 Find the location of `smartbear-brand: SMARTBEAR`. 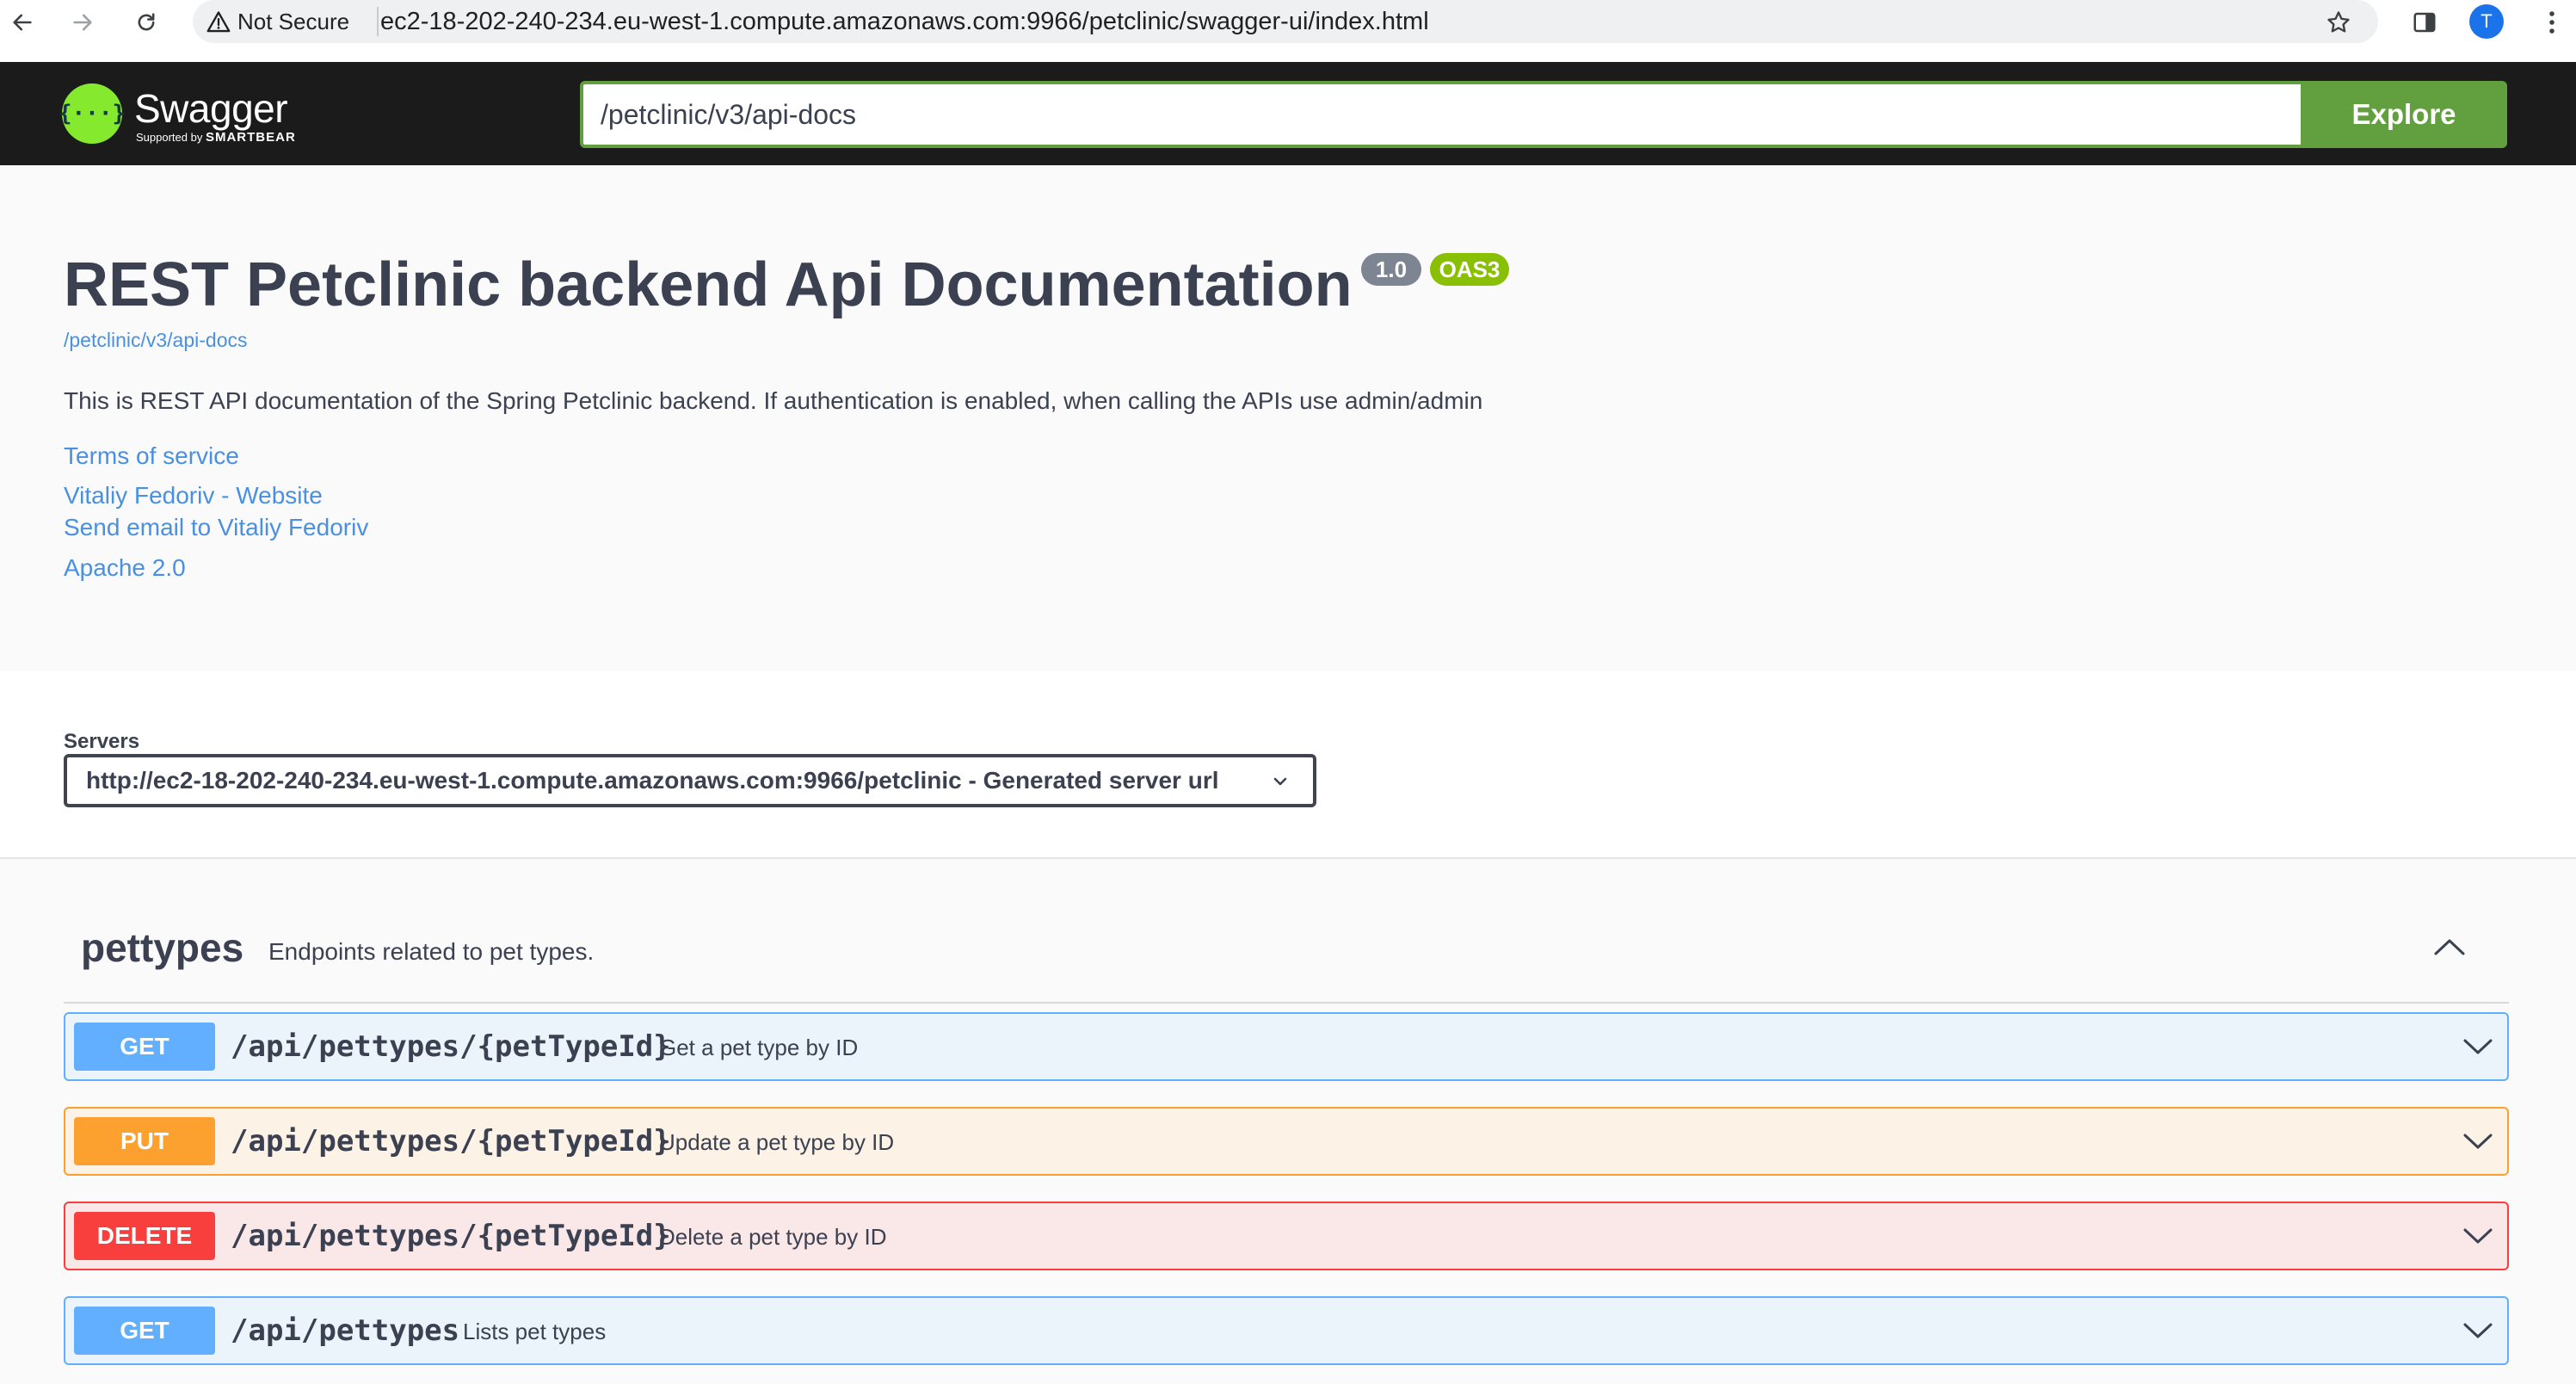

smartbear-brand: SMARTBEAR is located at coordinates (250, 137).